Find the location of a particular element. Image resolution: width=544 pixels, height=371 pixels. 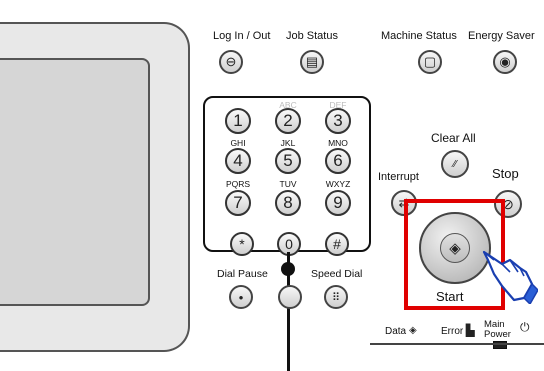

machine-status-icon: ▢ is located at coordinates (430, 61).